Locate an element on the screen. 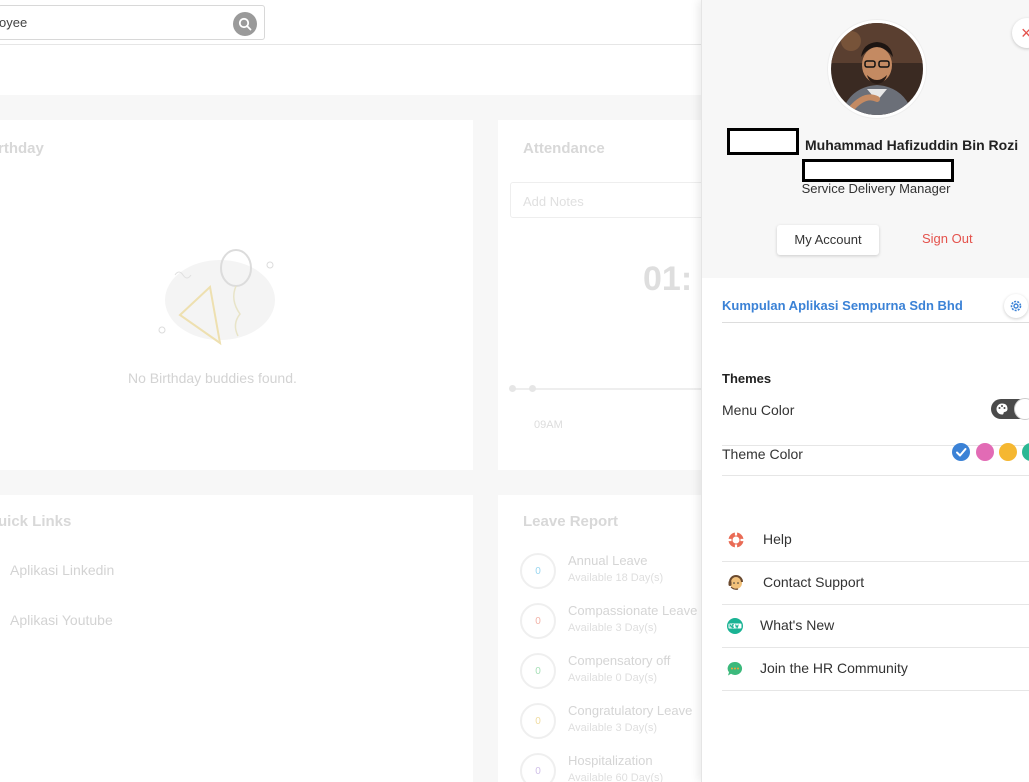 The width and height of the screenshot is (1029, 782). add-notes-placeholder: Add Notes is located at coordinates (553, 201).